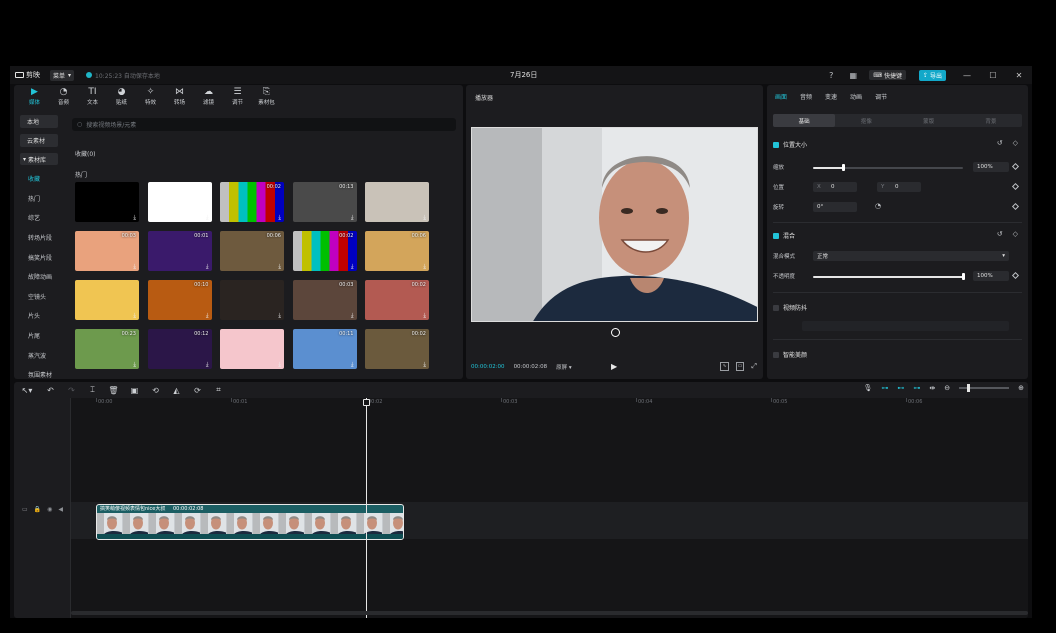 The image size is (1056, 633). Describe the element at coordinates (121, 96) in the screenshot. I see `media-tab-3: ◕ 贴纸` at that location.